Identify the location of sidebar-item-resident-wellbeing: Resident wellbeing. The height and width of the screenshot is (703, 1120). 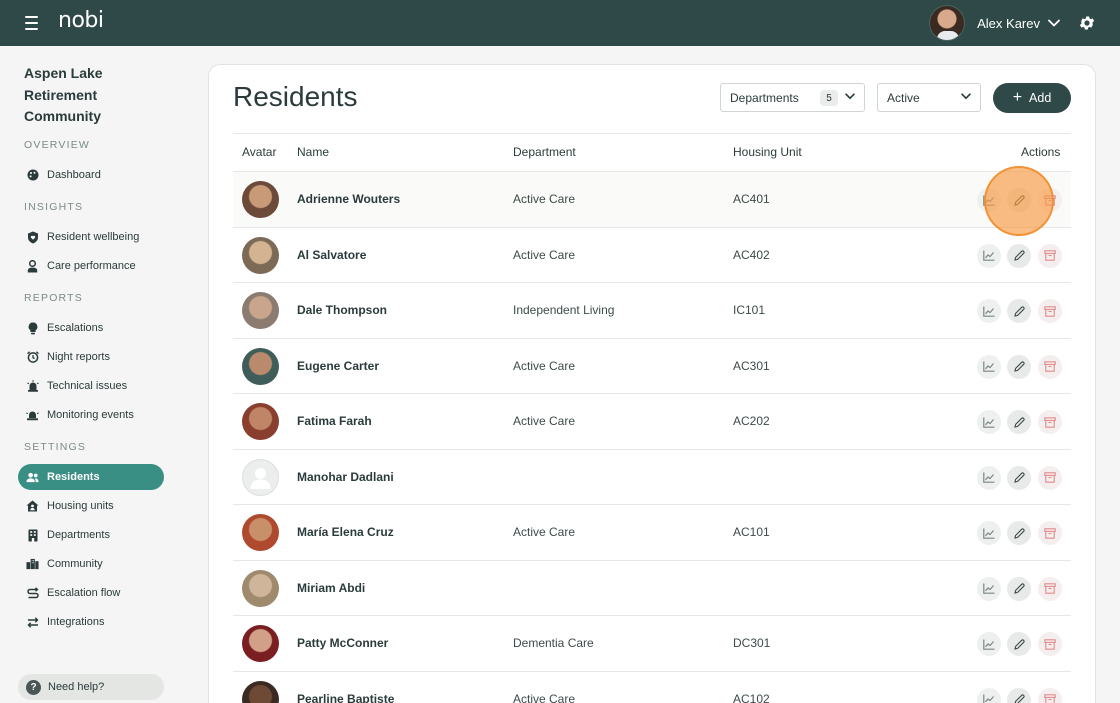
(91, 237).